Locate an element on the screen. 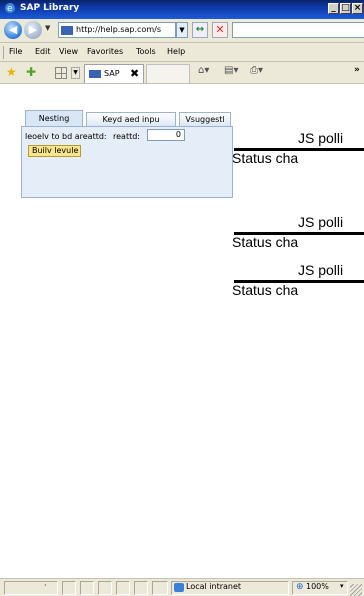 The height and width of the screenshot is (596, 364). status-bar: · Local intranet ⊕ 100% ▾ is located at coordinates (182, 587).